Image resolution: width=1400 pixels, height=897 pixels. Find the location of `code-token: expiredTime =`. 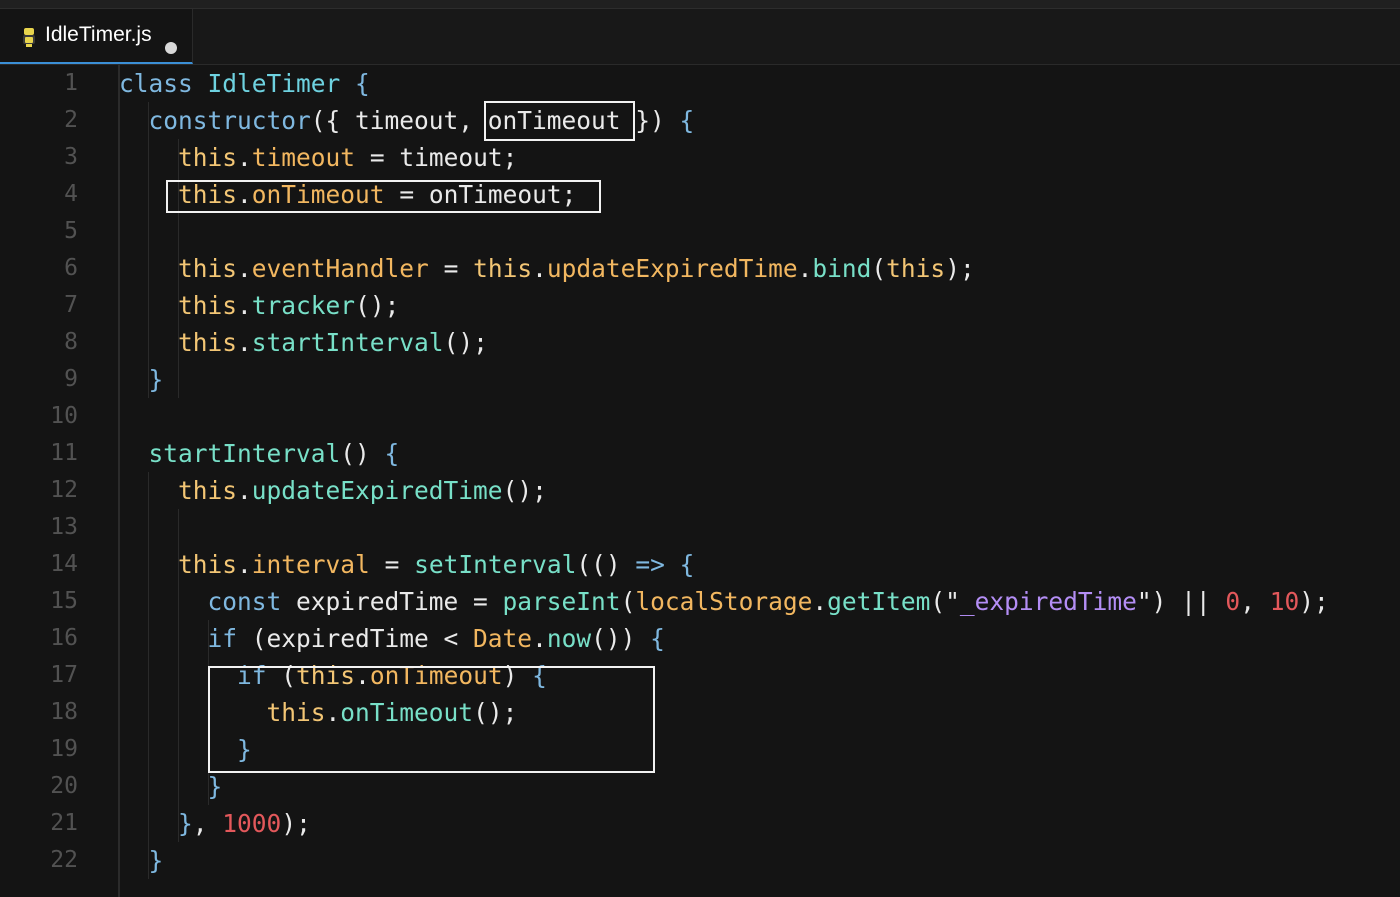

code-token: expiredTime = is located at coordinates (392, 601).